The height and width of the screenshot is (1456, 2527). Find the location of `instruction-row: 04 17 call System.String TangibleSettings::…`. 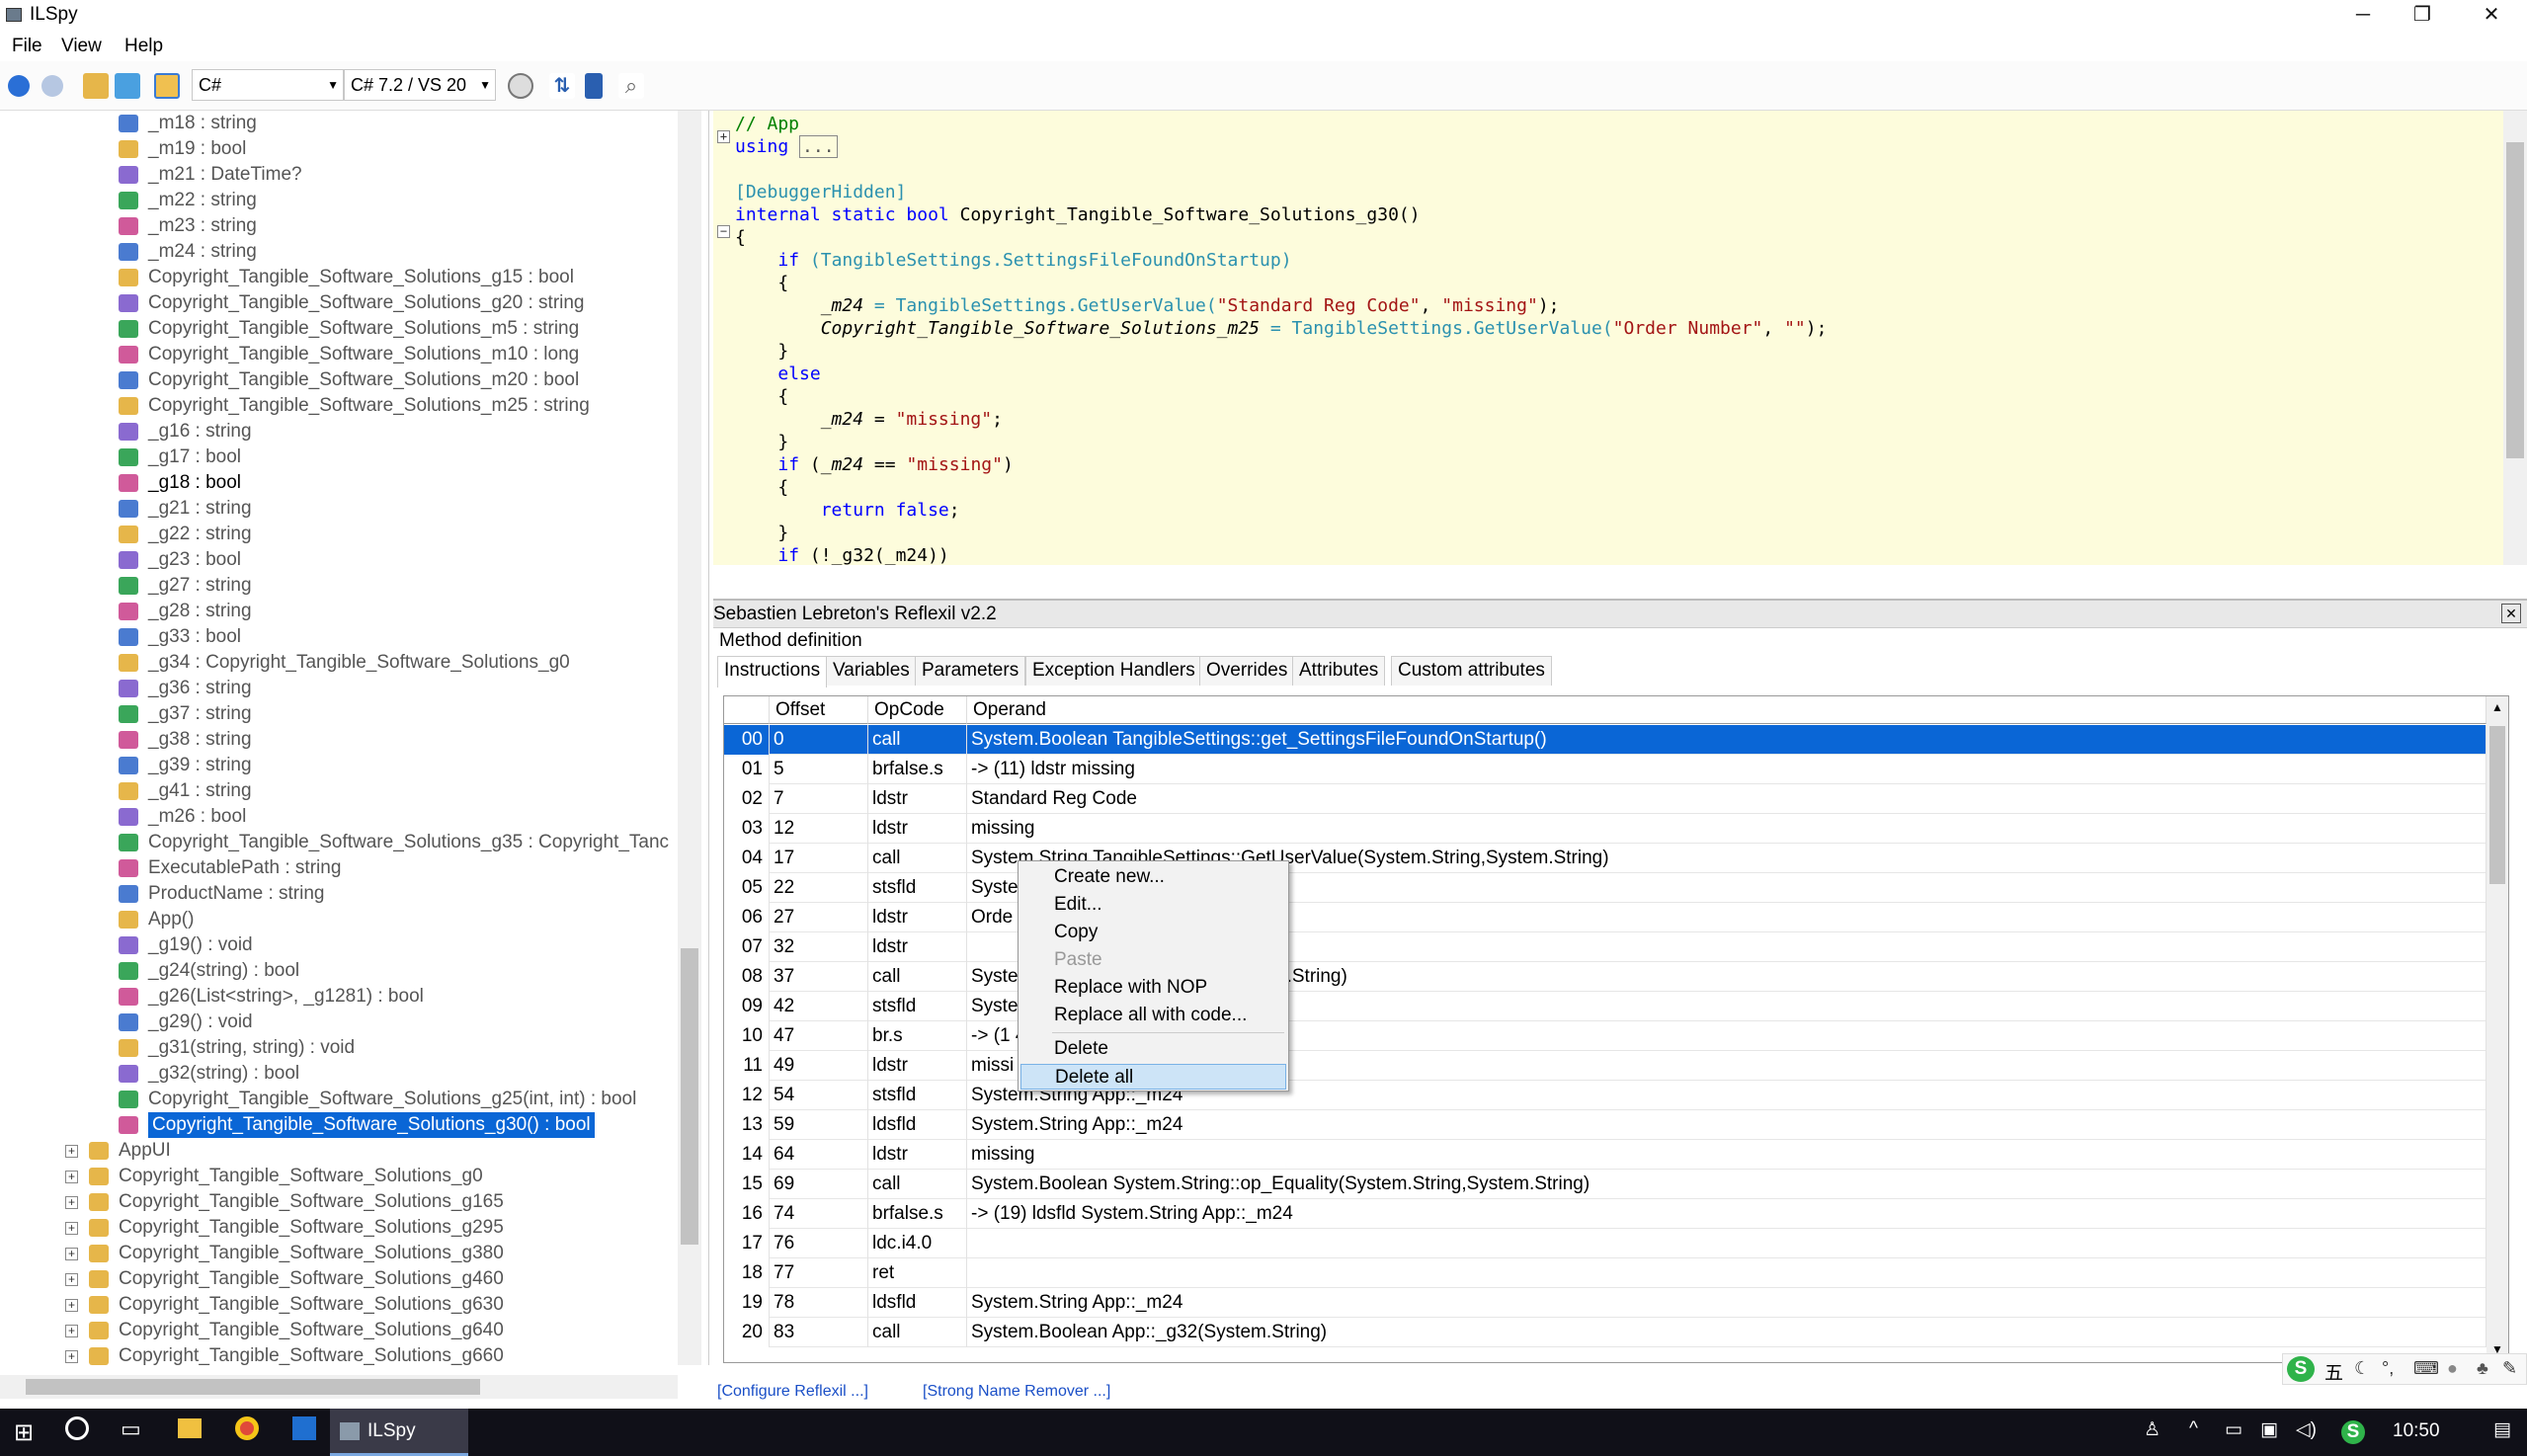

instruction-row: 04 17 call System.String TangibleSettings::… is located at coordinates (1605, 858).